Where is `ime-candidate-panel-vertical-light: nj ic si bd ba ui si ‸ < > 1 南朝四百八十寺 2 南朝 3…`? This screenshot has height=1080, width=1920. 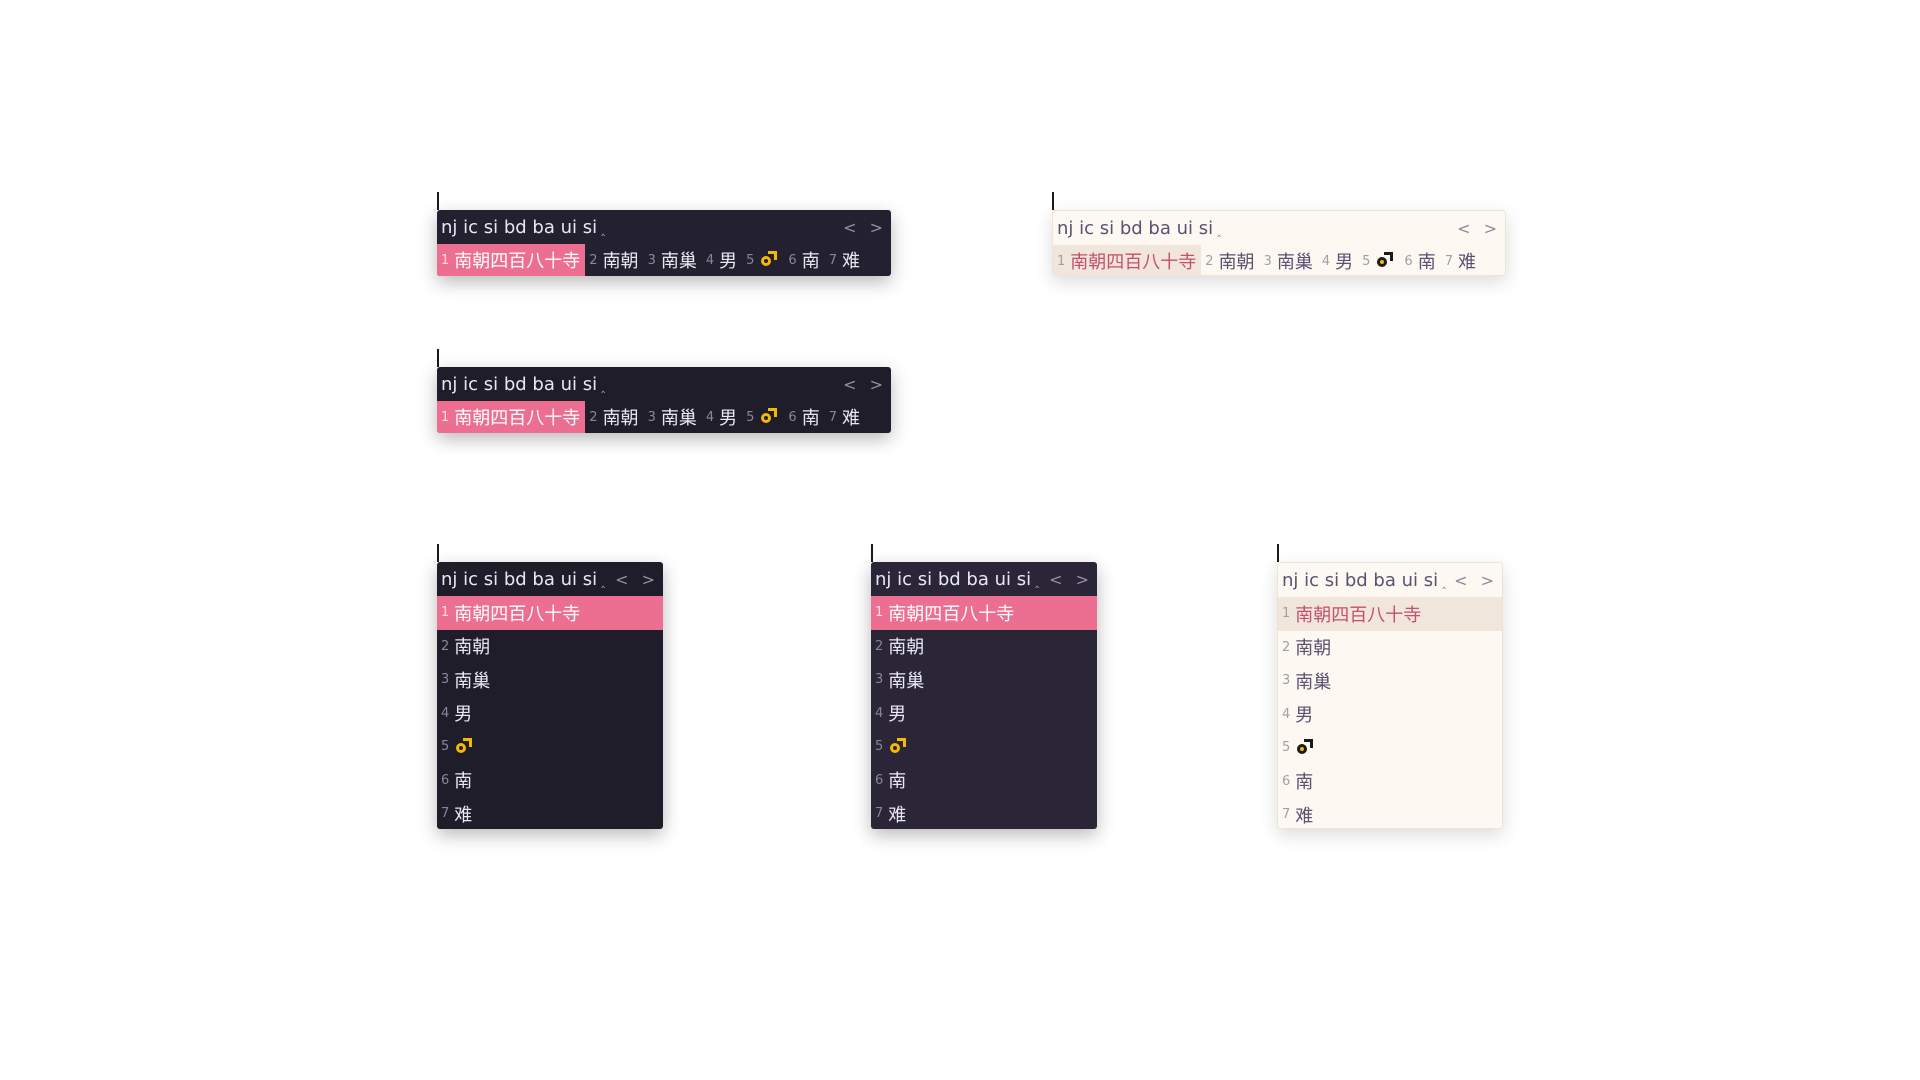
ime-candidate-panel-vertical-light: nj ic si bd ba ui si ‸ < > 1 南朝四百八十寺 2 南朝 3… is located at coordinates (1390, 695).